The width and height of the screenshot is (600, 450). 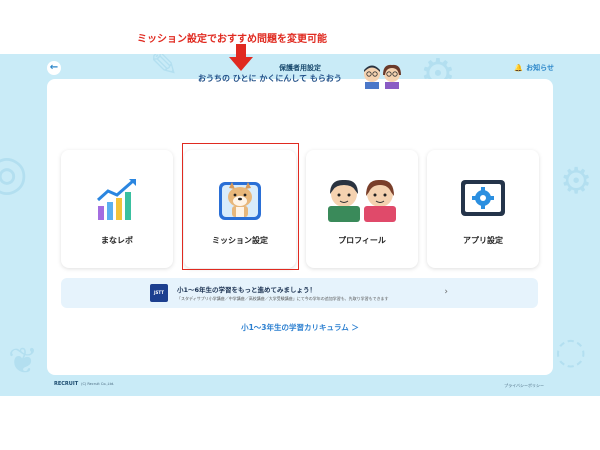 What do you see at coordinates (66, 384) in the screenshot?
I see `brand-name: RECRUIT` at bounding box center [66, 384].